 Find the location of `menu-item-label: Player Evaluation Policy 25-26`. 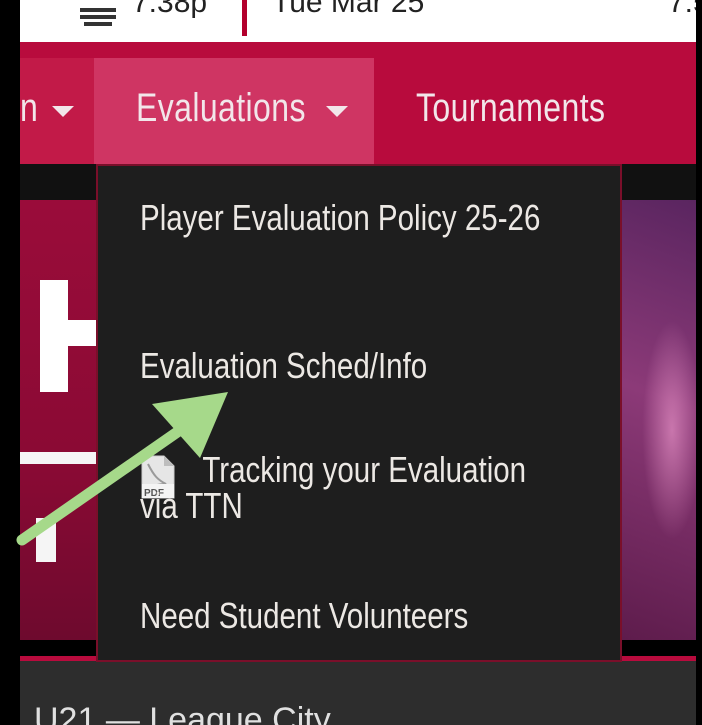

menu-item-label: Player Evaluation Policy 25-26 is located at coordinates (340, 217).